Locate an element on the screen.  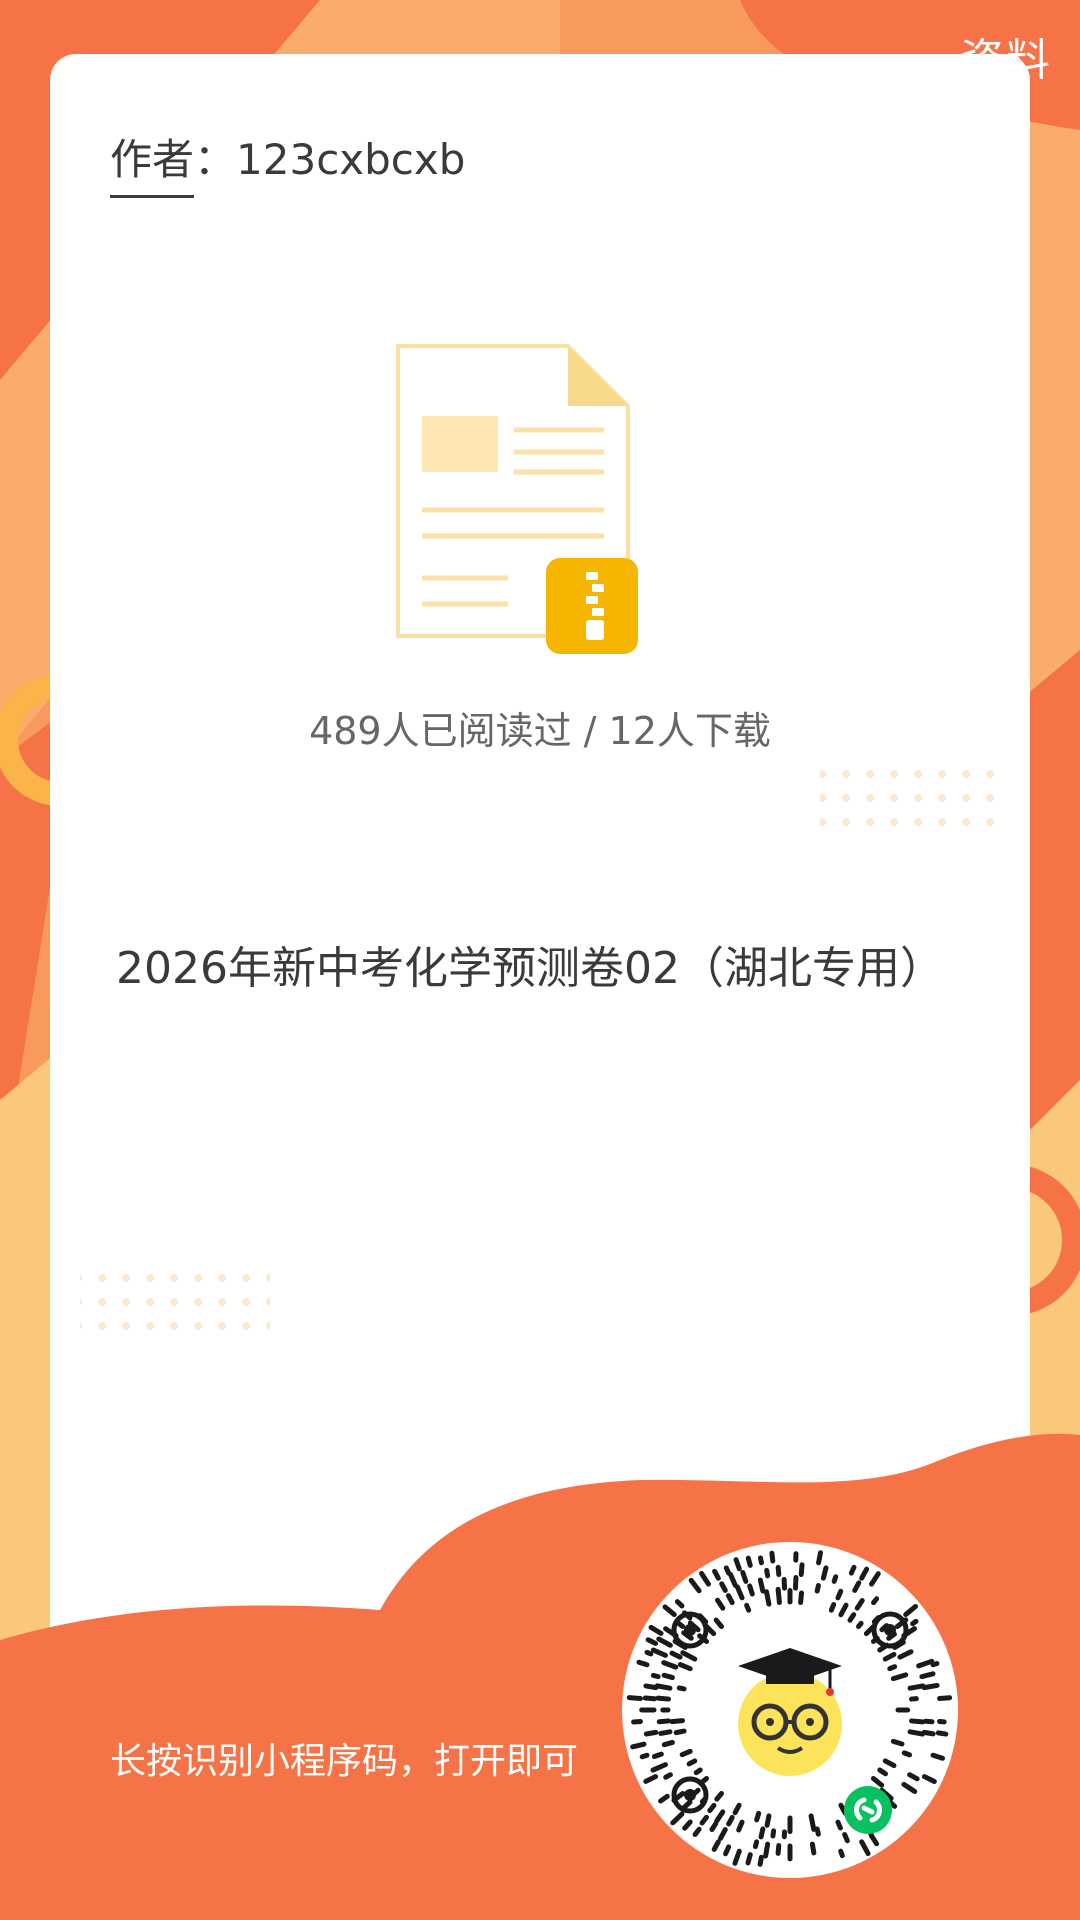
author-name: 123cxbcxb is located at coordinates (351, 159).